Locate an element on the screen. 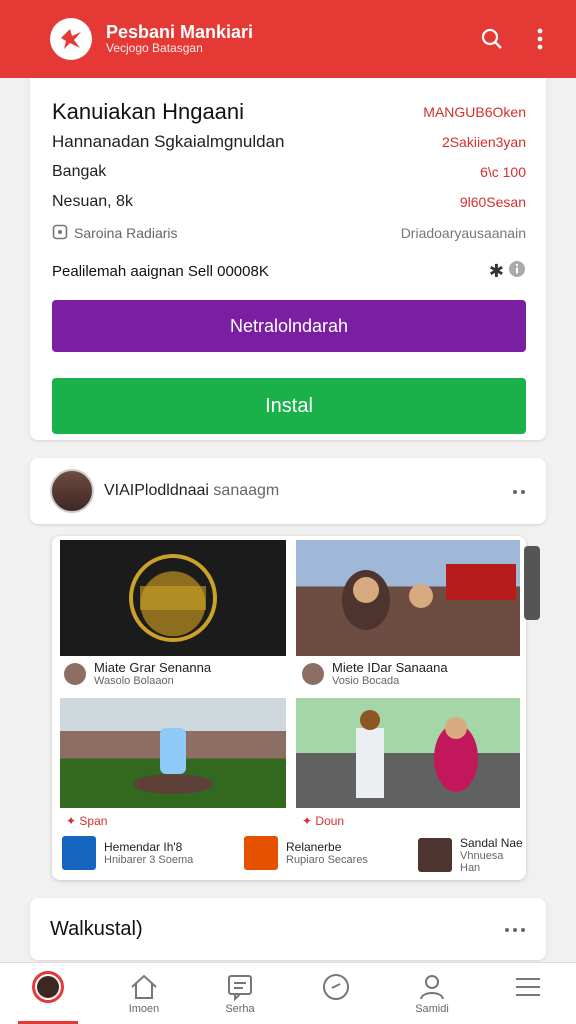 Image resolution: width=576 pixels, height=1024 pixels. strip-item-1-text: Hemendar Ih'8 Hnibarer 3 Soema is located at coordinates (148, 853).